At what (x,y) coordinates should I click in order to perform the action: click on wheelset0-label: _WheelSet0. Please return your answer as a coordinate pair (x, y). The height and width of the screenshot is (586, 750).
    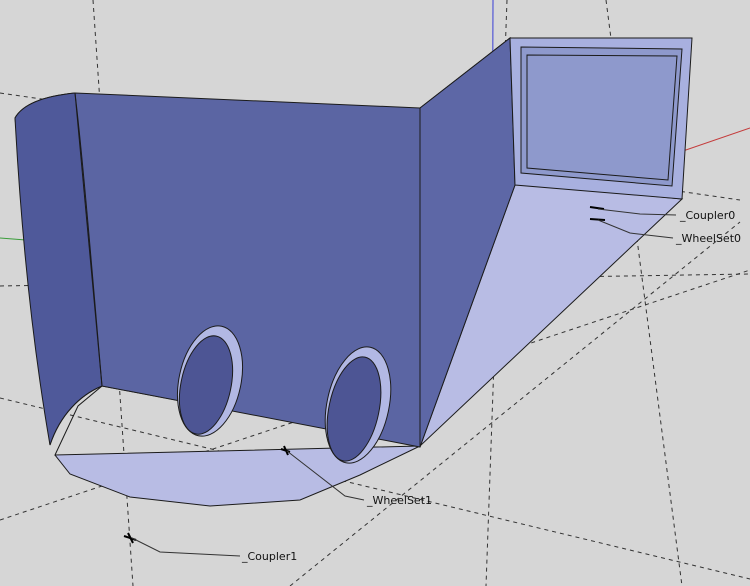
    Looking at the image, I should click on (708, 238).